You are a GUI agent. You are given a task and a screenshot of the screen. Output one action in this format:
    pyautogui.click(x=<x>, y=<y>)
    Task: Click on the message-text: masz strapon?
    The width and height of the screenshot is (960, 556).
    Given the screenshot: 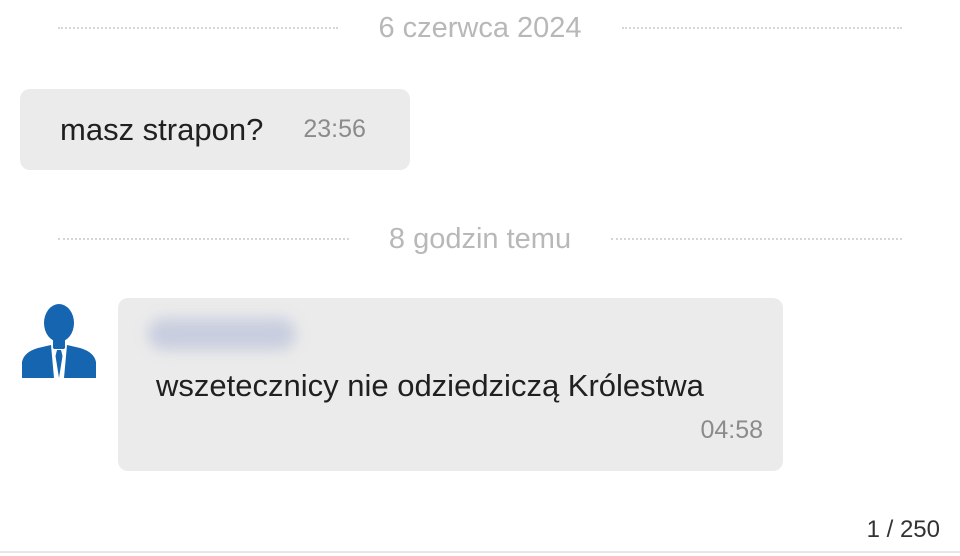 What is the action you would take?
    pyautogui.click(x=162, y=129)
    